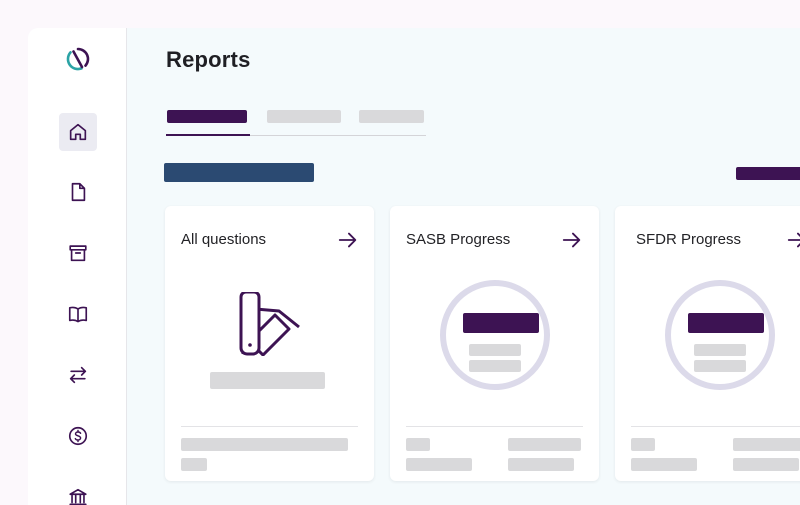 This screenshot has height=505, width=800. I want to click on book-icon, so click(78, 314).